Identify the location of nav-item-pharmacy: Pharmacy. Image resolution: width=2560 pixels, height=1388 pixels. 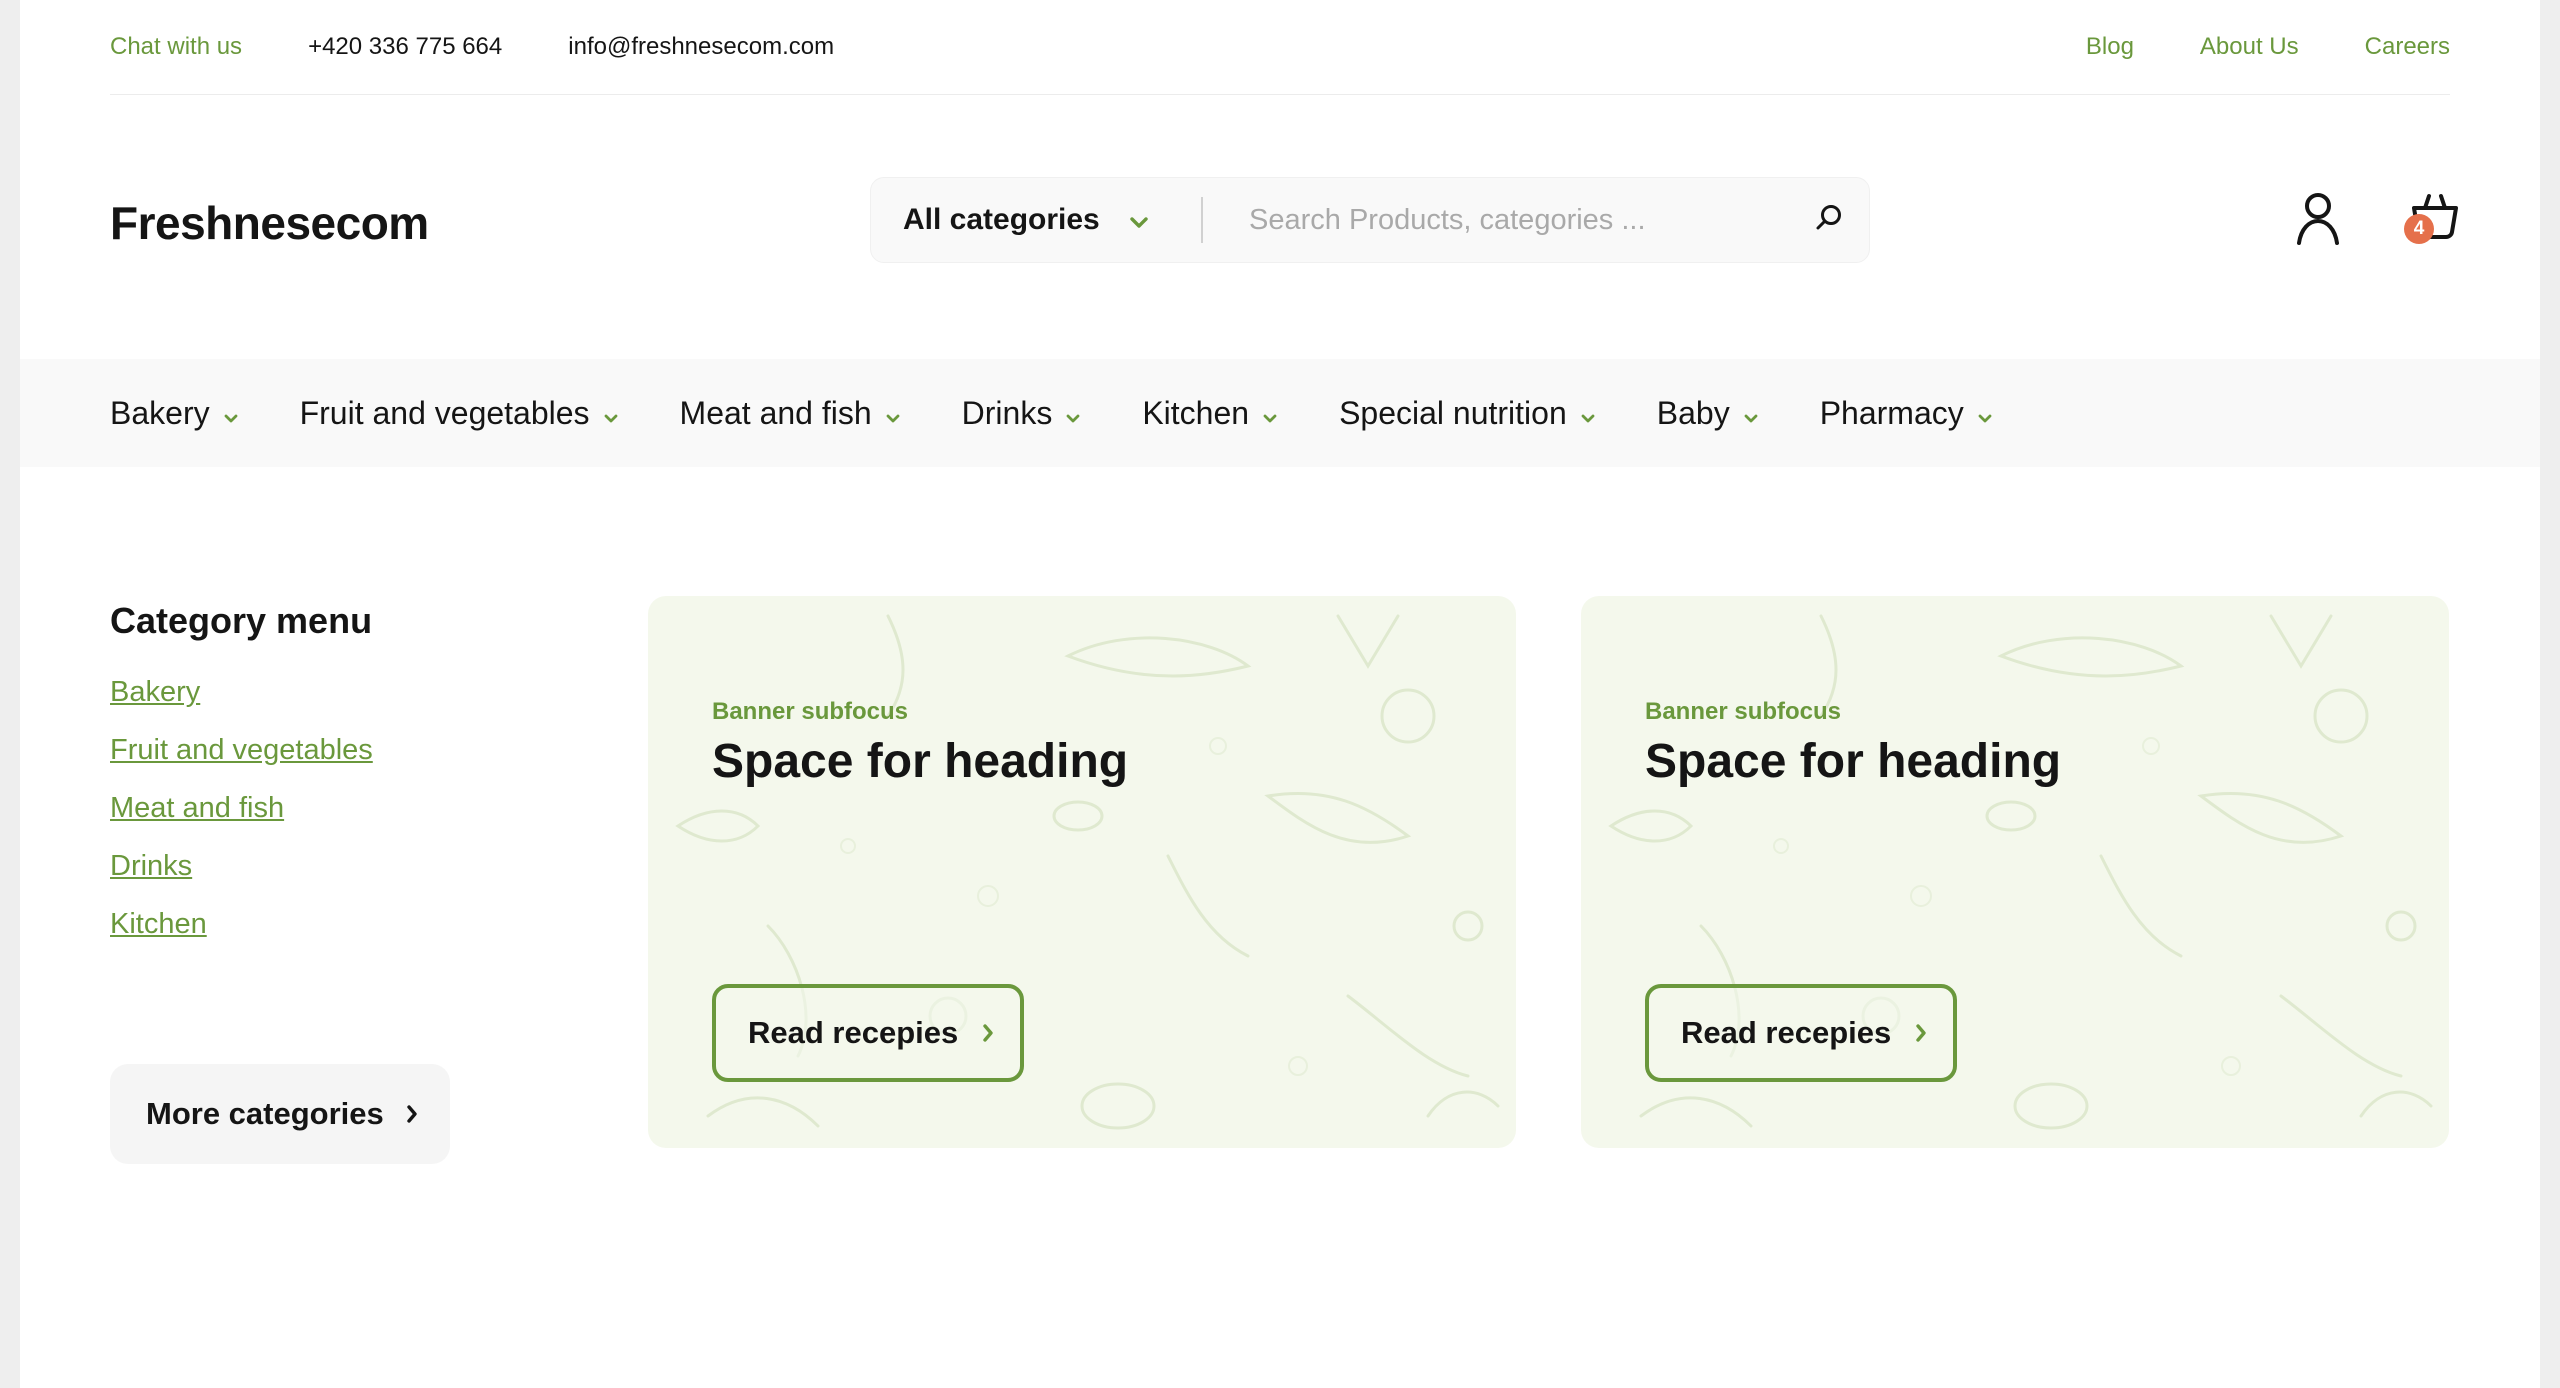
(1906, 413).